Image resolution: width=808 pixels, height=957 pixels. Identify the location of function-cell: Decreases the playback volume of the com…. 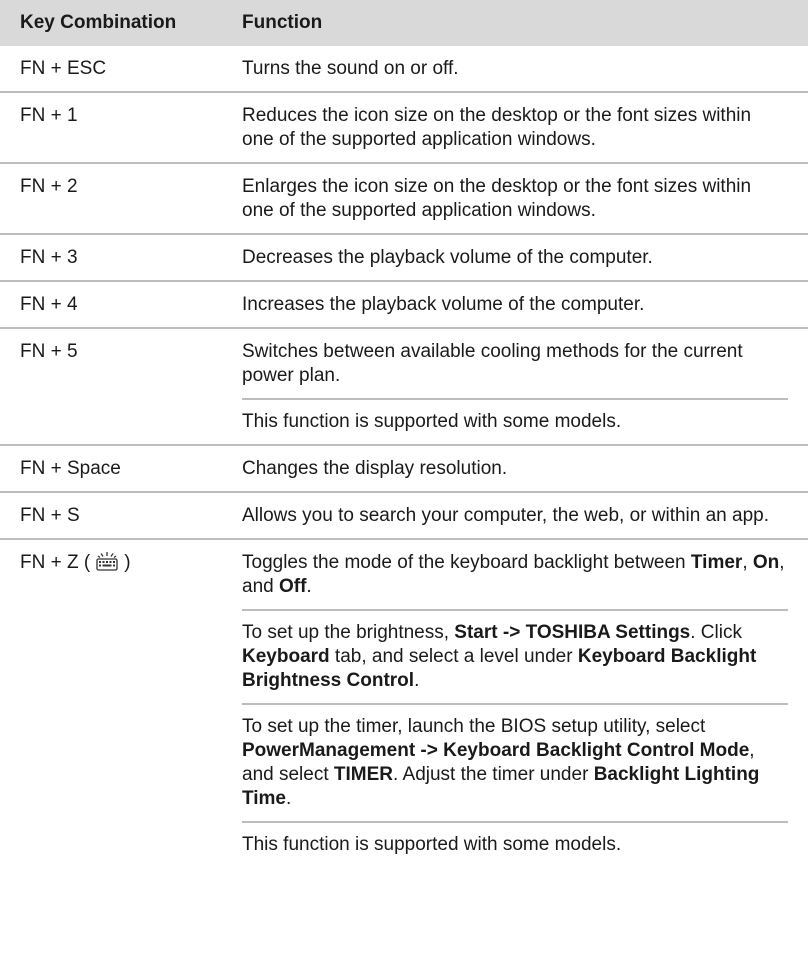
(447, 257).